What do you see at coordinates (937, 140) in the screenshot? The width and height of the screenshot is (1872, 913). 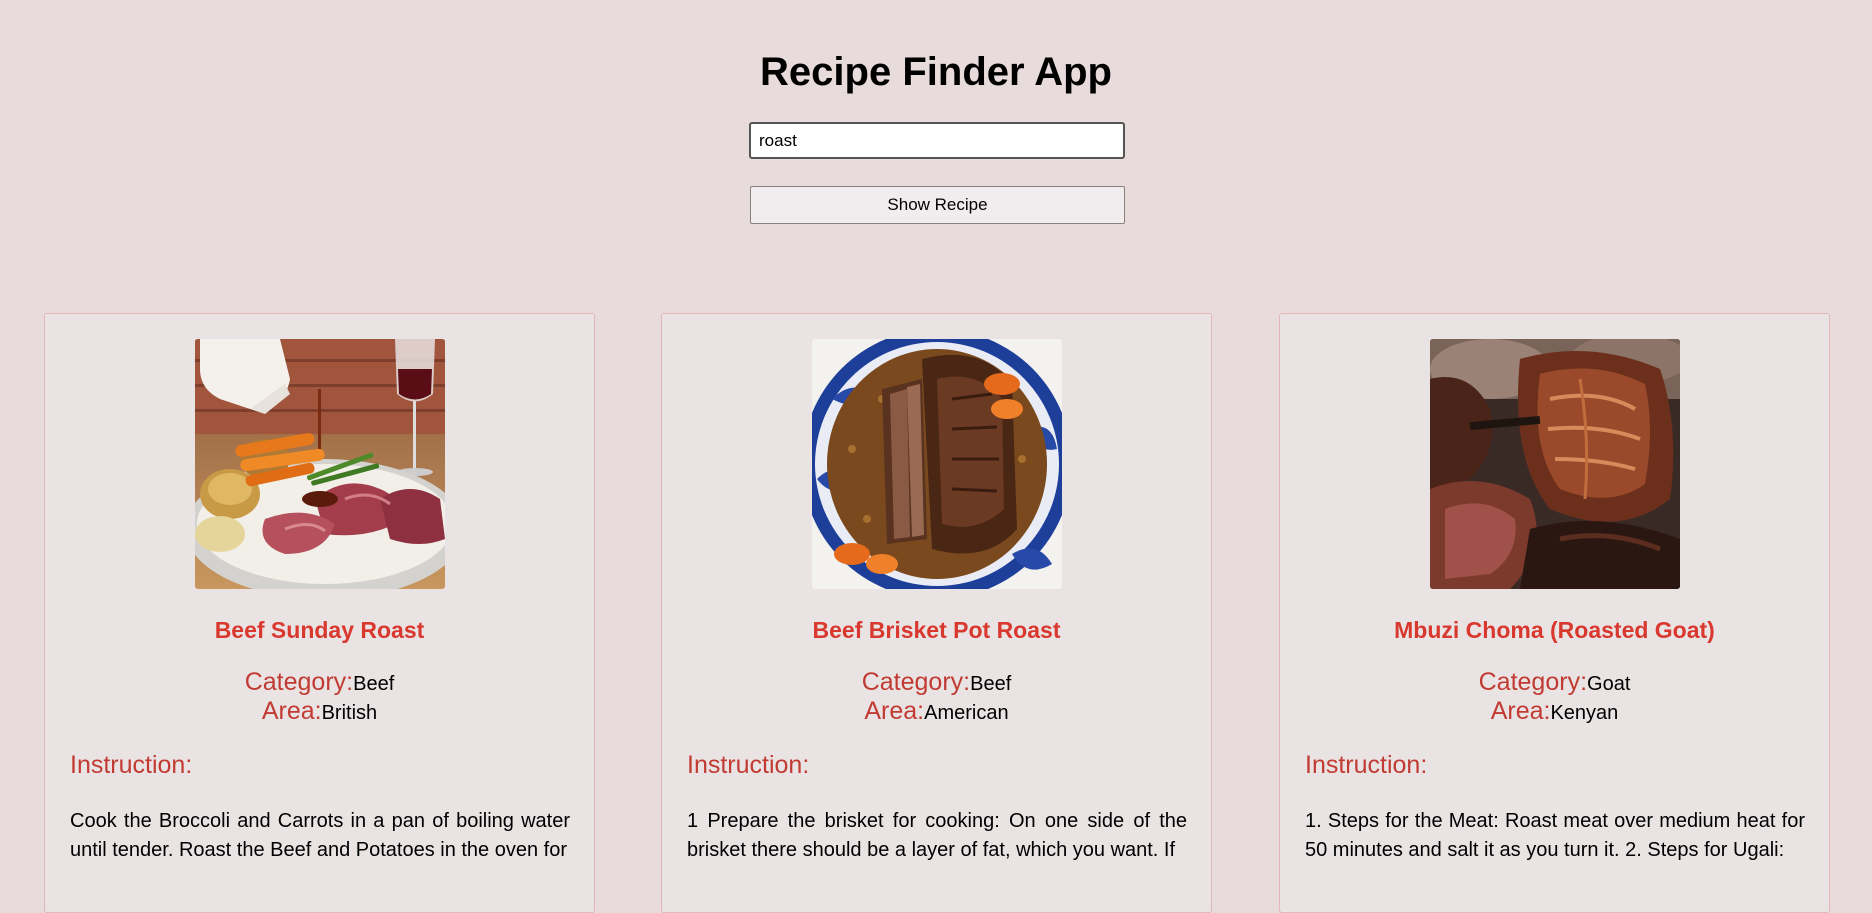 I see `search-input` at bounding box center [937, 140].